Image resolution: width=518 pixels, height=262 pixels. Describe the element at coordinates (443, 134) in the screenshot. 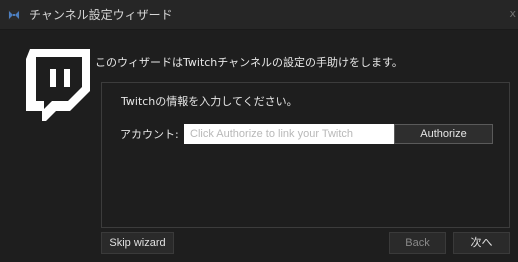

I see `authorize-button: Authorize` at that location.